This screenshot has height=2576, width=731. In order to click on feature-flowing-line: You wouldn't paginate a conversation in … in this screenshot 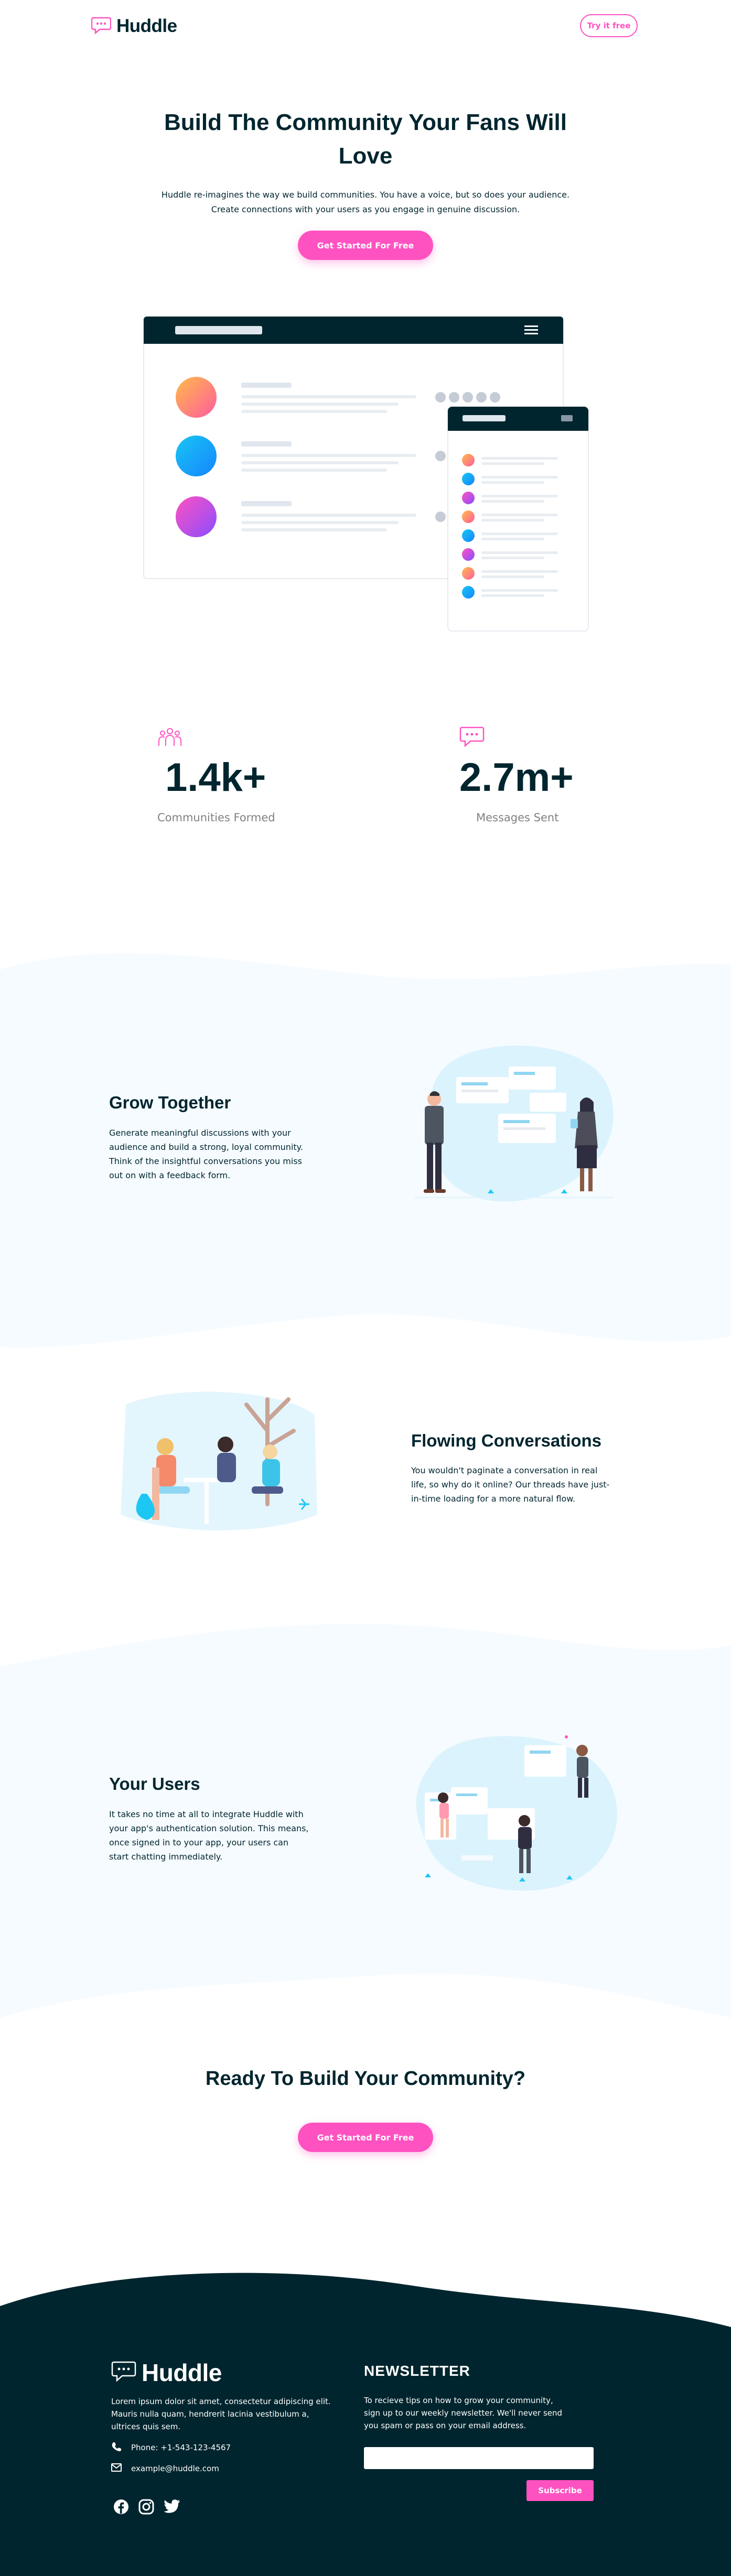, I will do `click(504, 1470)`.